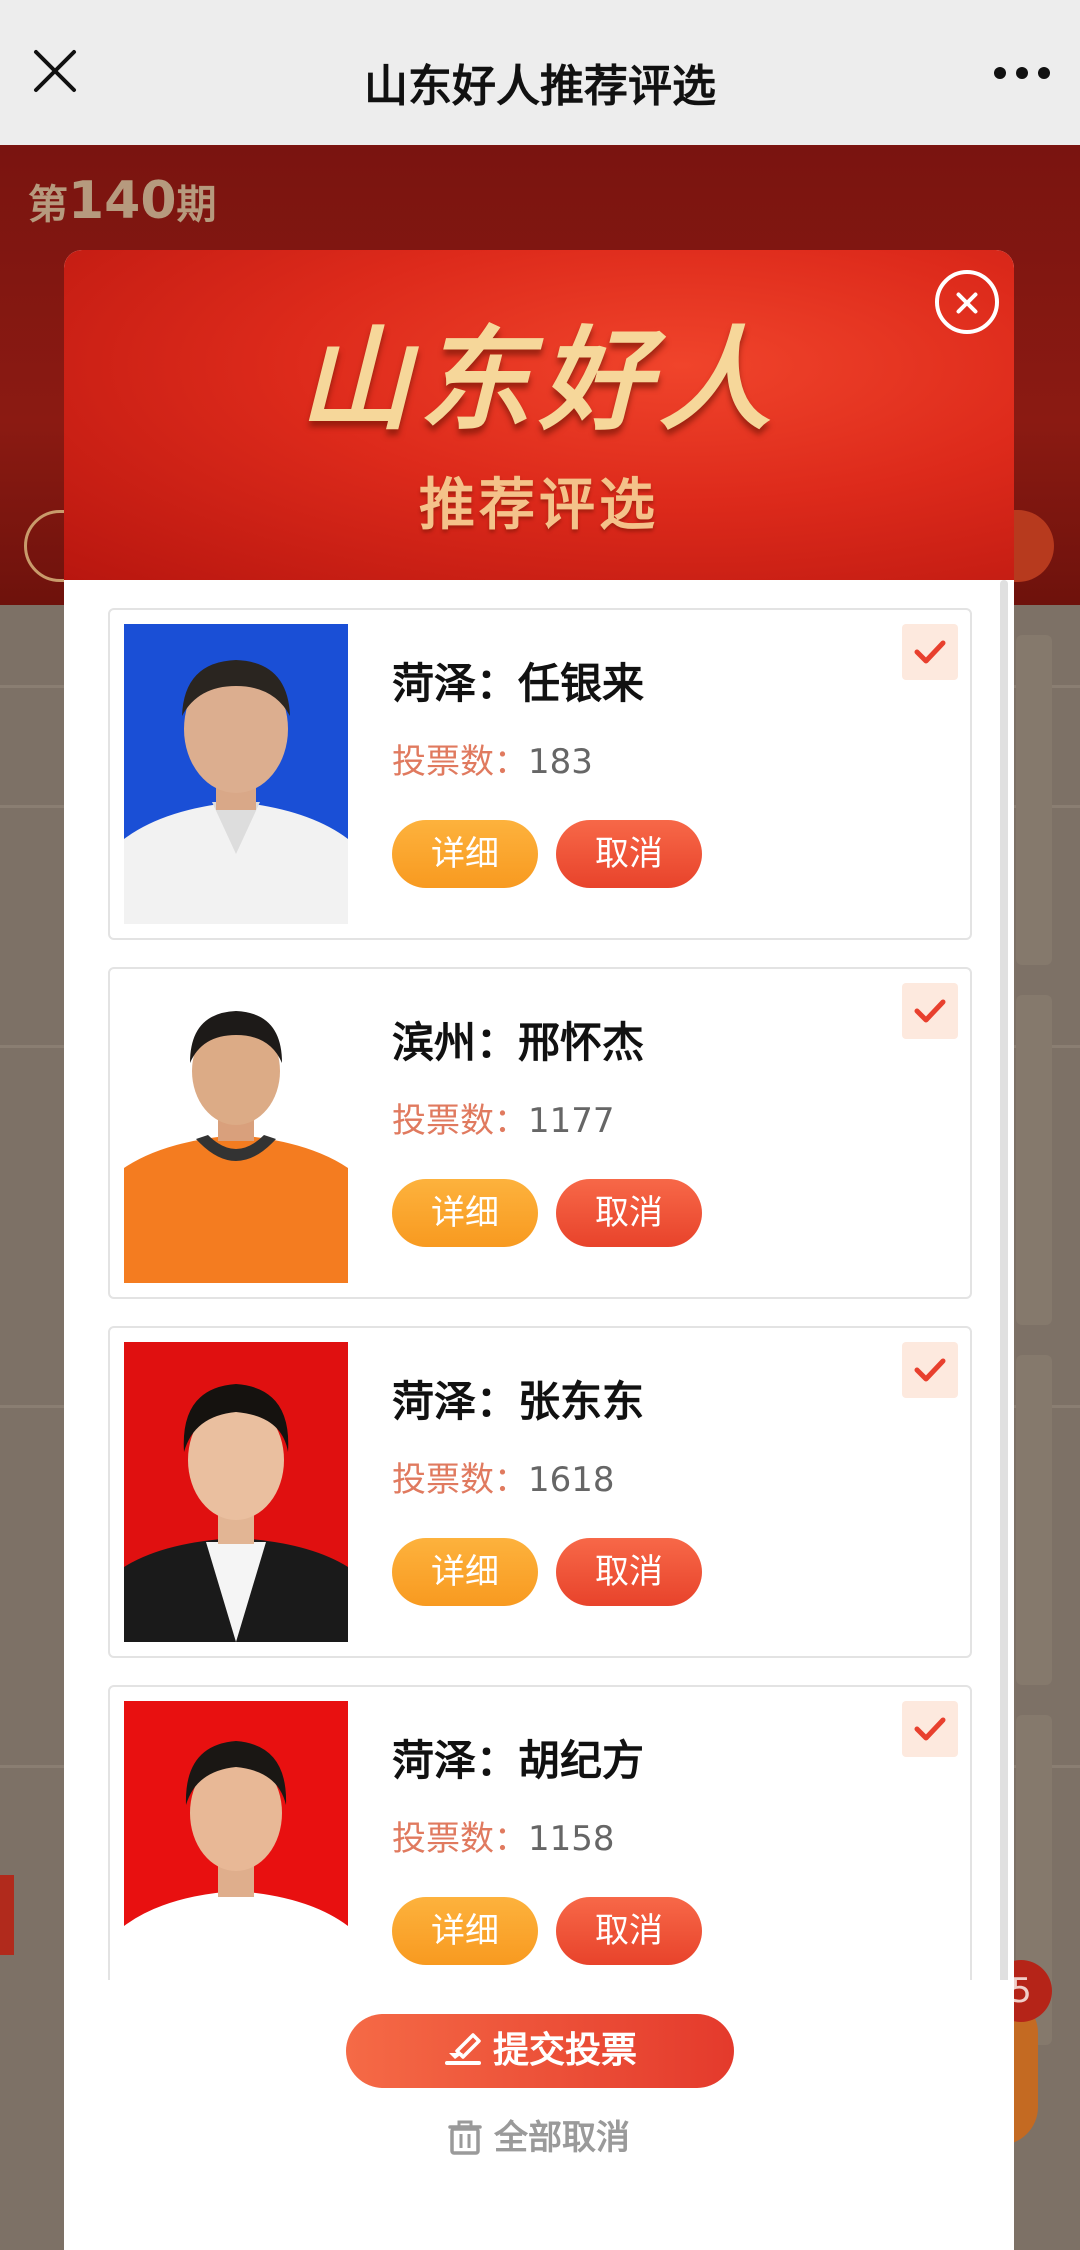  Describe the element at coordinates (562, 2138) in the screenshot. I see `cancel-all-label: 全部取消` at that location.